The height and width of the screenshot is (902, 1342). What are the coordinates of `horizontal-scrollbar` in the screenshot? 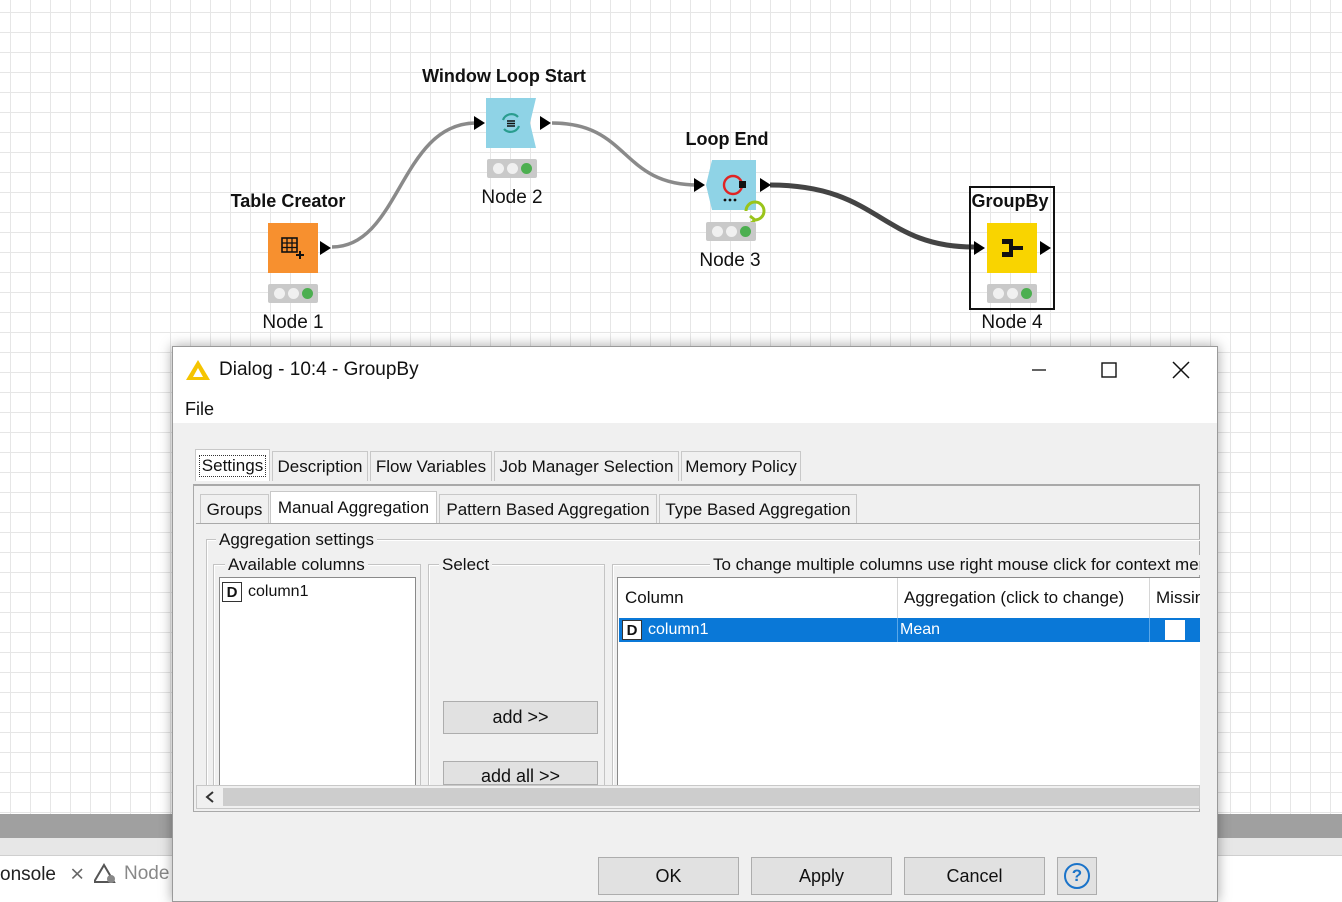 It's located at (698, 797).